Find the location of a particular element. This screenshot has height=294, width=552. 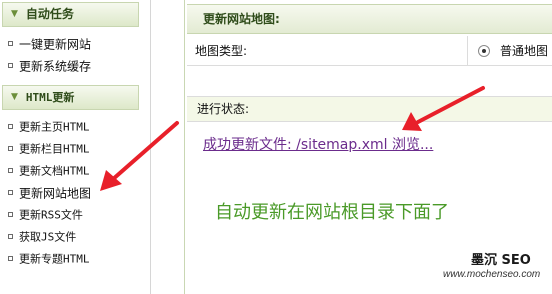

map-type-radio is located at coordinates (484, 51).